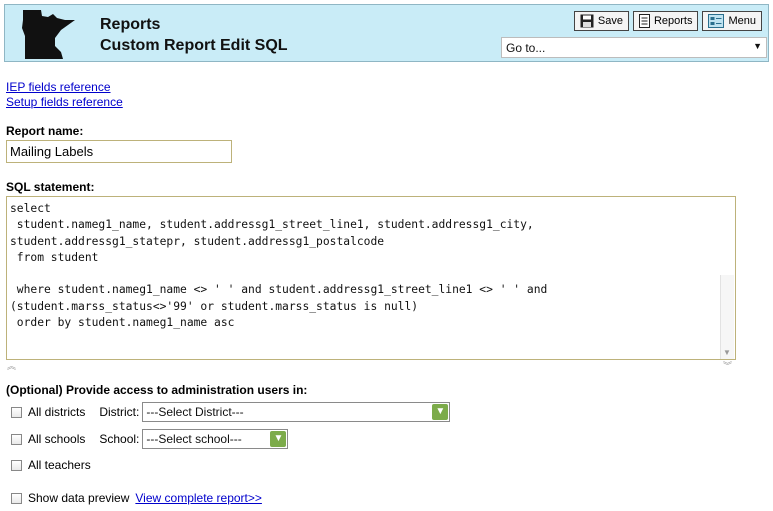 This screenshot has width=773, height=511. Describe the element at coordinates (50, 187) in the screenshot. I see `sql-statement-label: SQL statement:` at that location.